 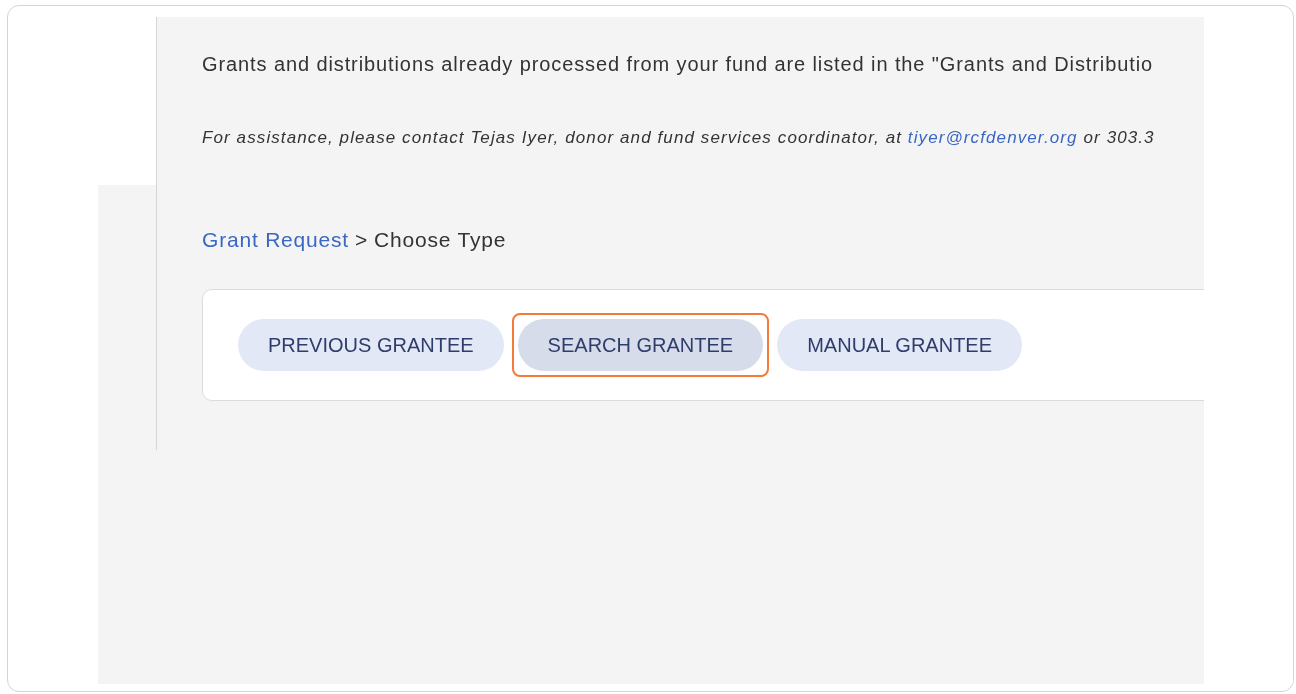 What do you see at coordinates (679, 138) in the screenshot?
I see `assistance-text: For assistance, please contact Tejas Iyer, donor and fund services coordinator, at tiyer@rcfdenver.org or 303.3` at bounding box center [679, 138].